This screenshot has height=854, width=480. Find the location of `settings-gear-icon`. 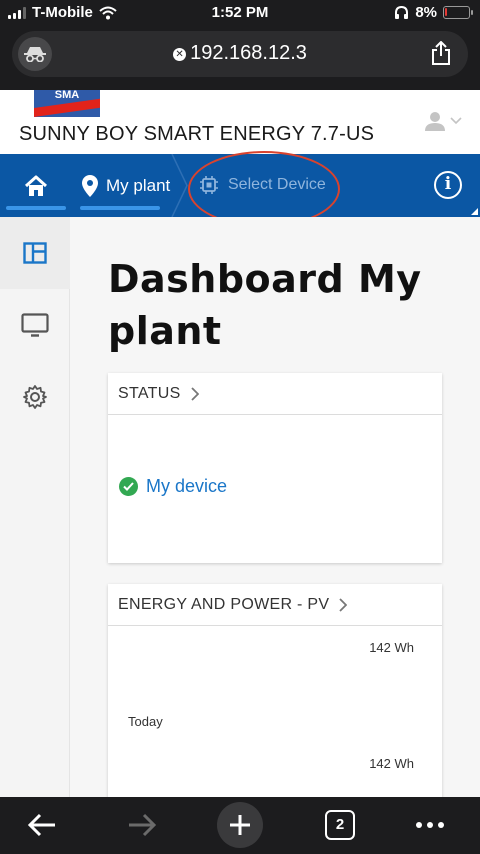

settings-gear-icon is located at coordinates (35, 397).